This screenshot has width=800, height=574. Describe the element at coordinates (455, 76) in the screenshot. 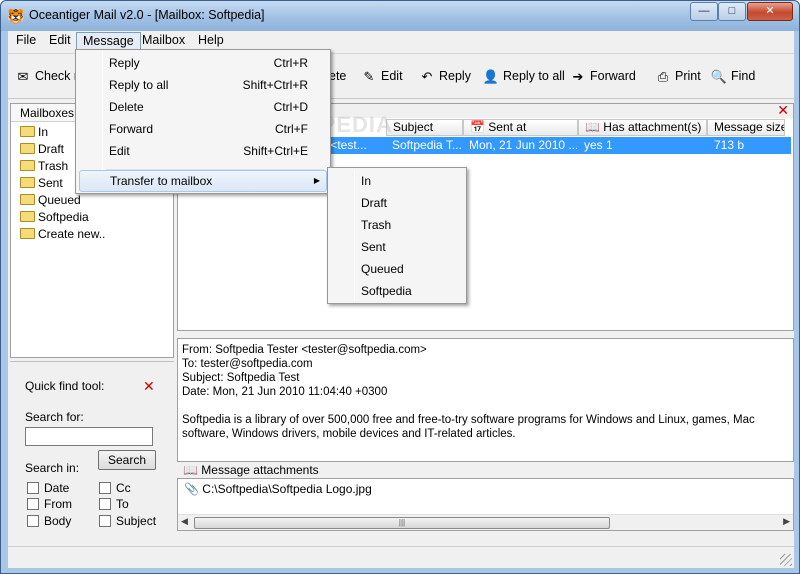

I see `reply-label: Reply` at that location.